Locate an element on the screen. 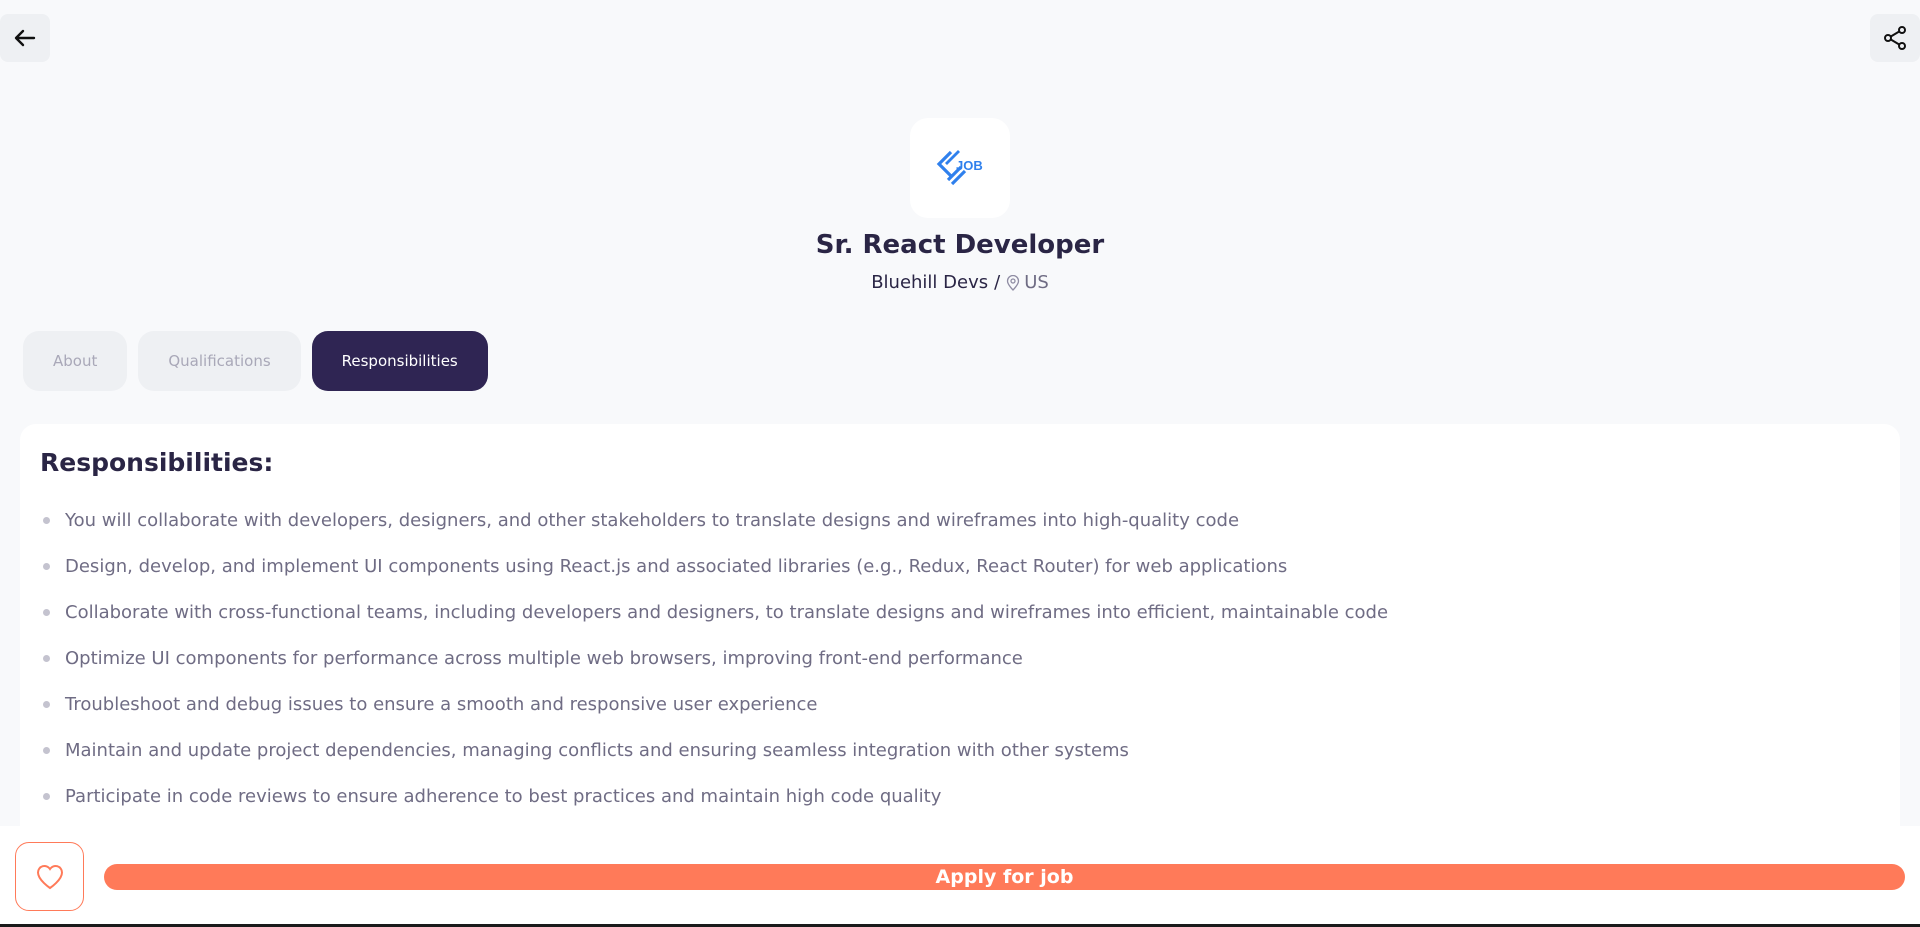 This screenshot has height=927, width=1920. tab-responsibilities: Responsibilities is located at coordinates (399, 361).